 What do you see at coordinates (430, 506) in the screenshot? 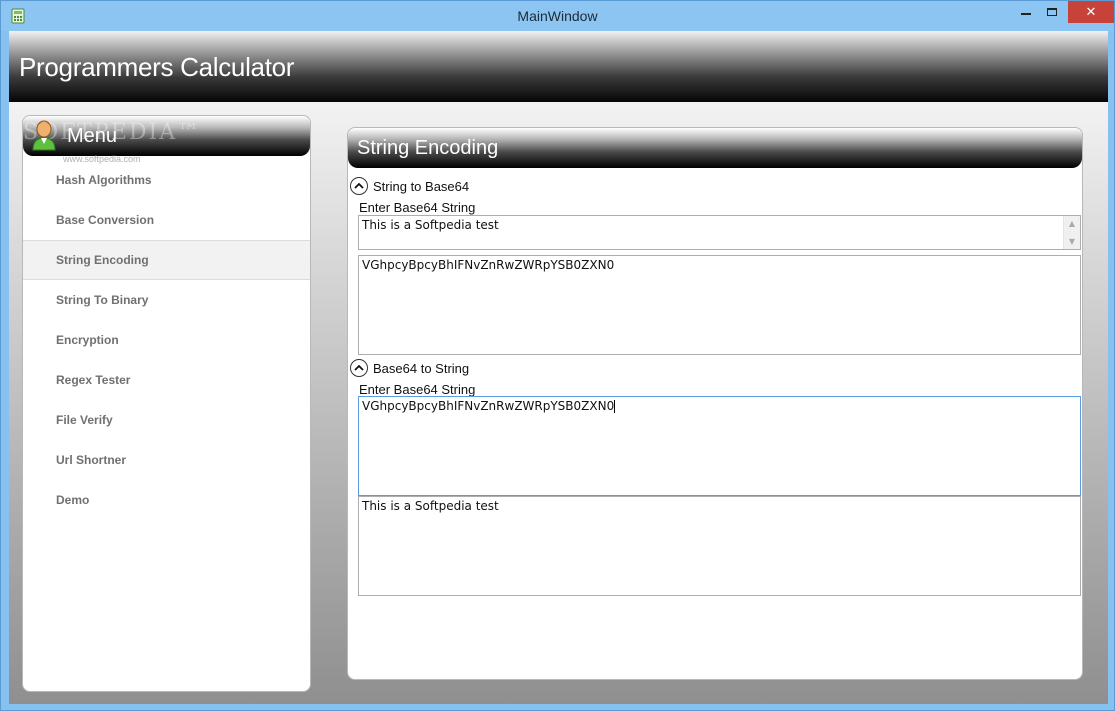
I see `string-output-value: This is a Softpedia test` at bounding box center [430, 506].